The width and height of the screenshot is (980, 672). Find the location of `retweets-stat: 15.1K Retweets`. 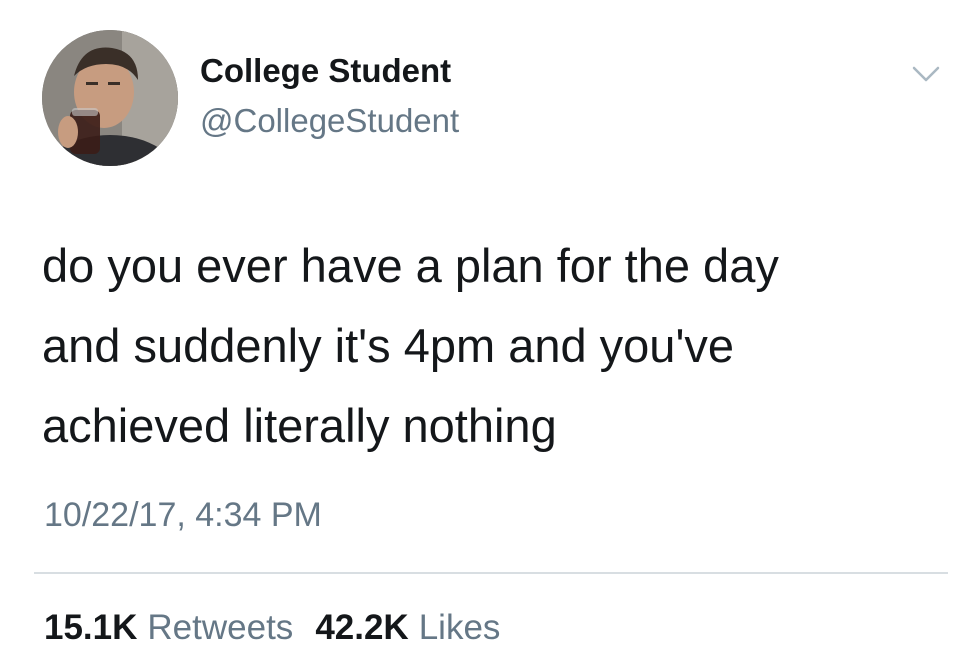

retweets-stat: 15.1K Retweets is located at coordinates (168, 628).